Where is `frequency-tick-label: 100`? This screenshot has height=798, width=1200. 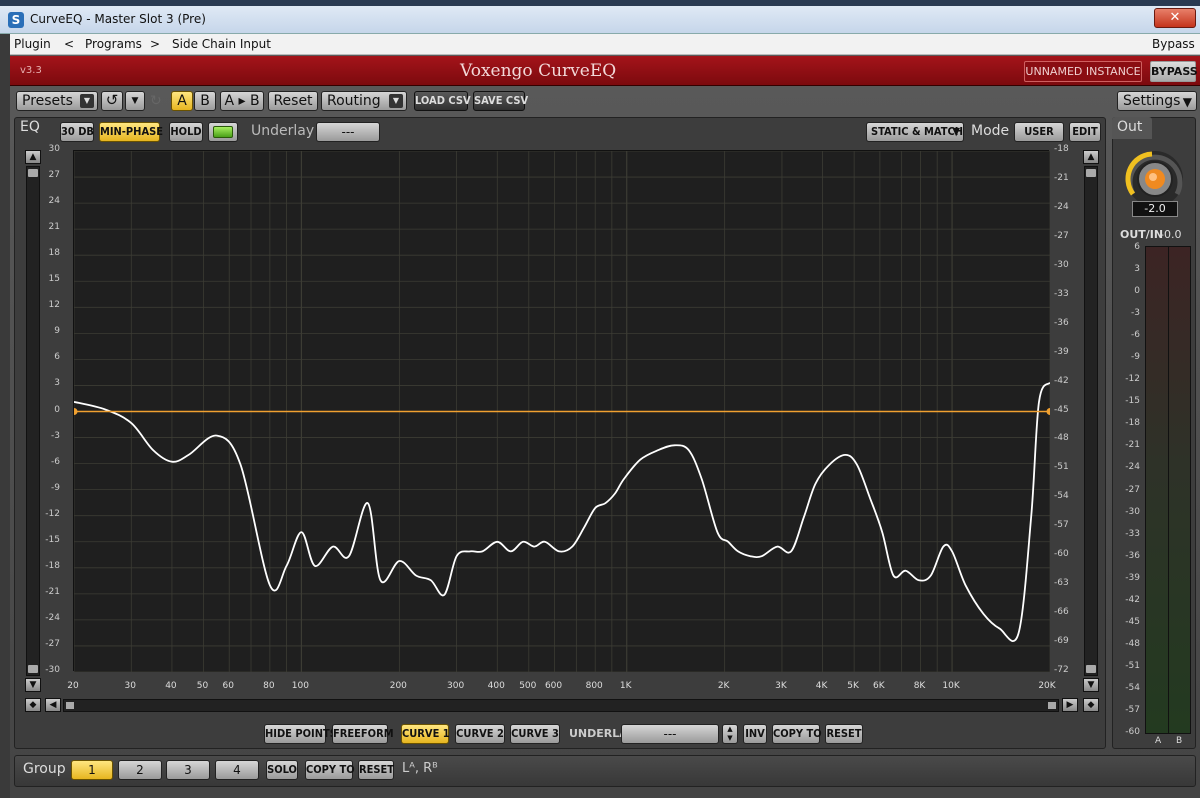
frequency-tick-label: 100 is located at coordinates (300, 686).